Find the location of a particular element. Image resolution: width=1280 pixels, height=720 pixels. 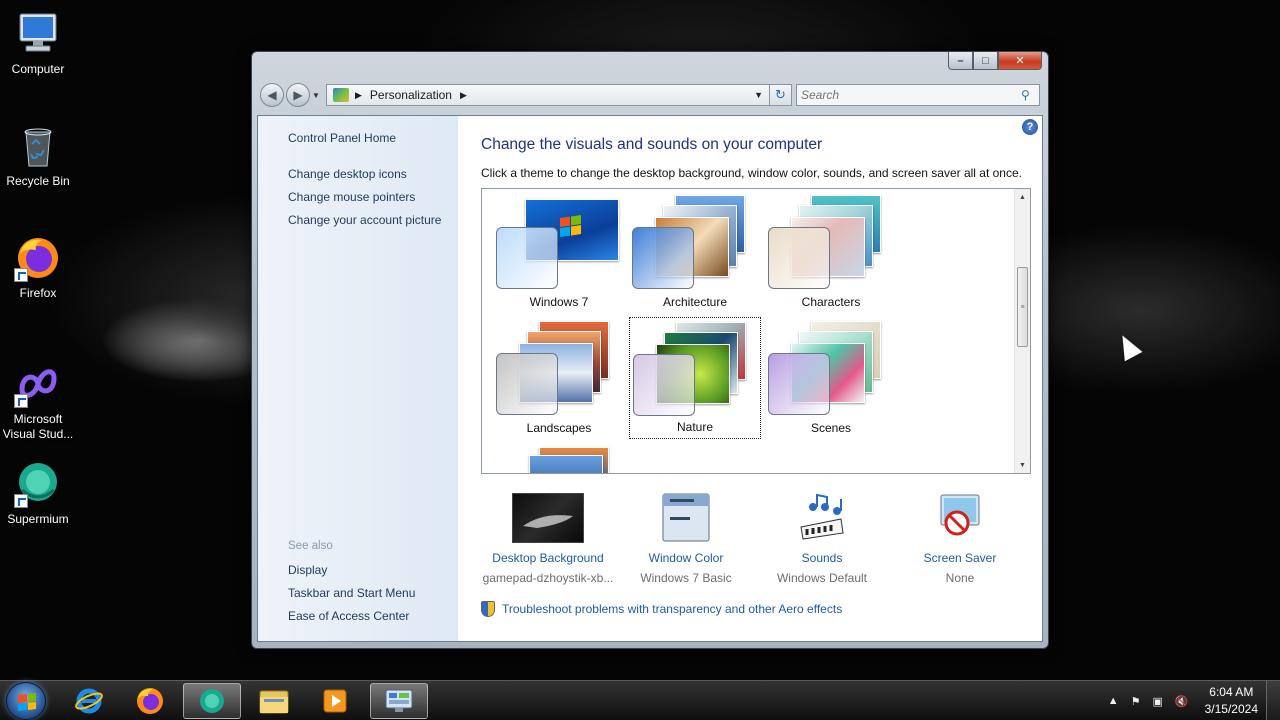

caption-buttons: – □ ✕ is located at coordinates (995, 61).